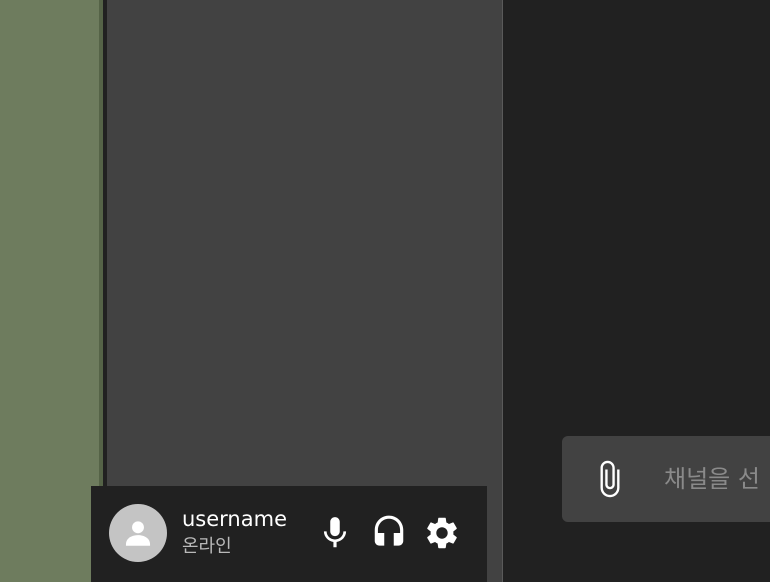 This screenshot has height=582, width=770. I want to click on user-panel: username 온라인, so click(289, 534).